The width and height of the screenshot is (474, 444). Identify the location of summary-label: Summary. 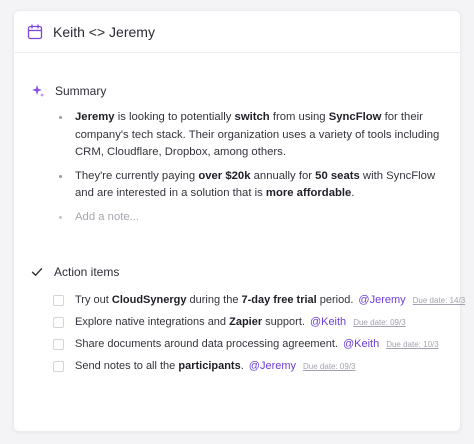
(81, 91).